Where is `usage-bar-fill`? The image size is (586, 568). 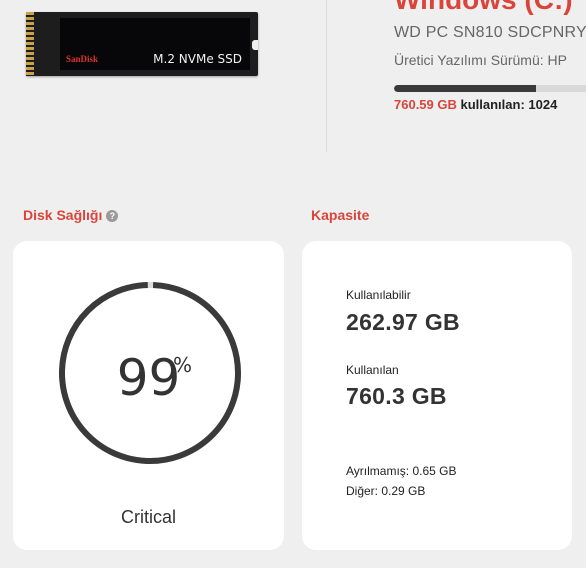 usage-bar-fill is located at coordinates (465, 88).